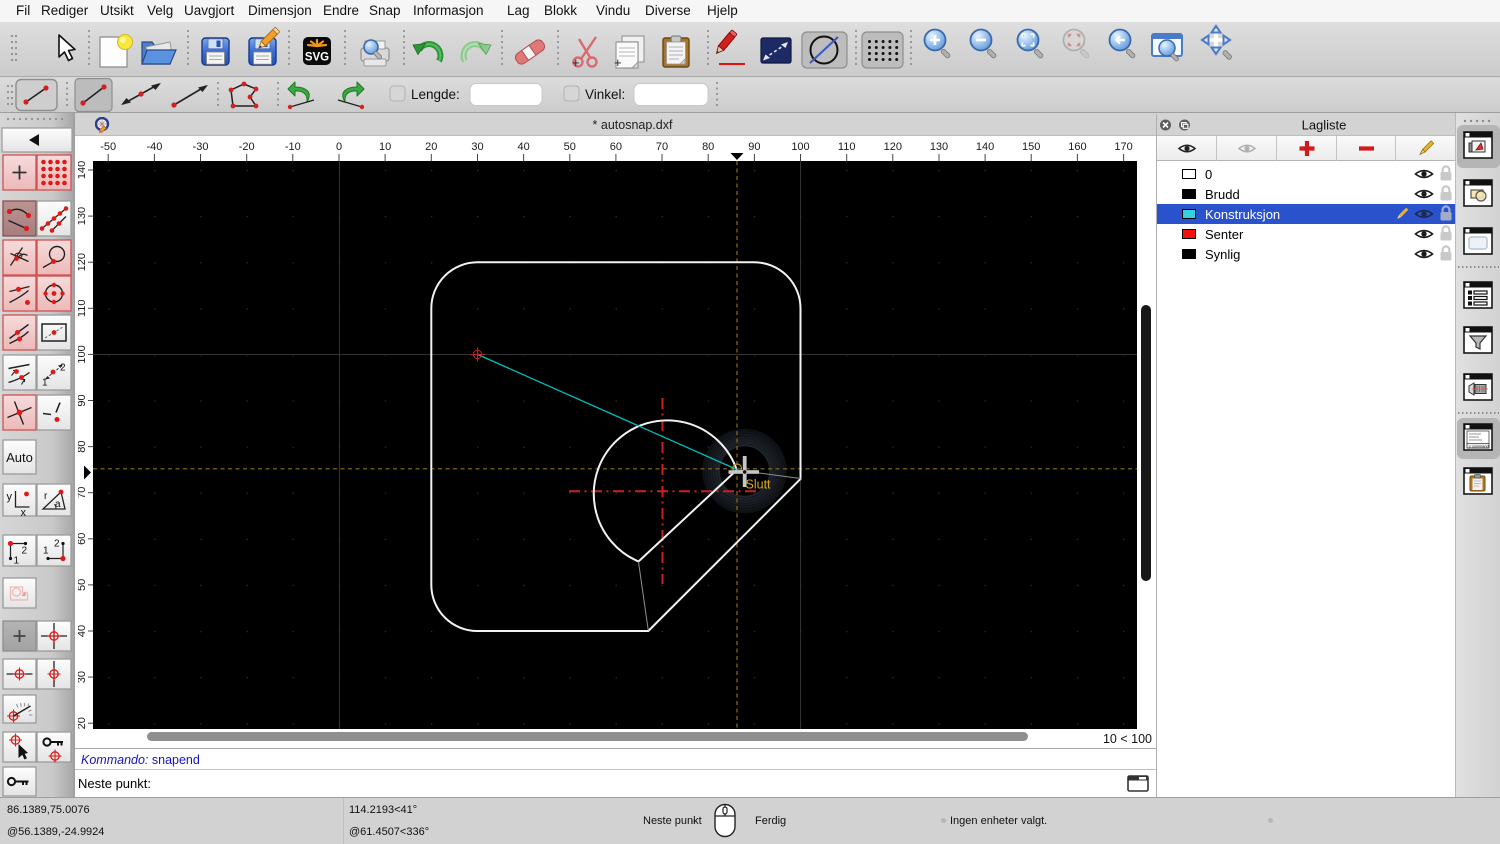  Describe the element at coordinates (605, 94) in the screenshot. I see `svg-text: Vinkel:` at that location.